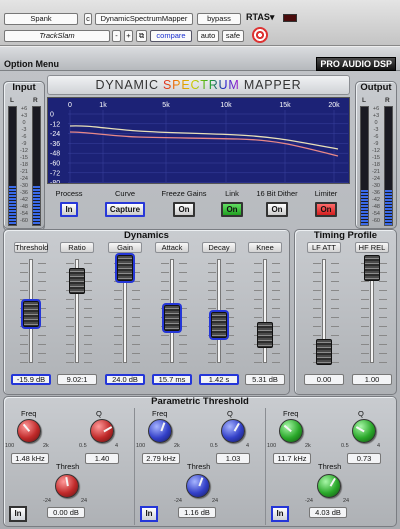  Describe the element at coordinates (324, 379) in the screenshot. I see `fader-value: 0.00` at that location.